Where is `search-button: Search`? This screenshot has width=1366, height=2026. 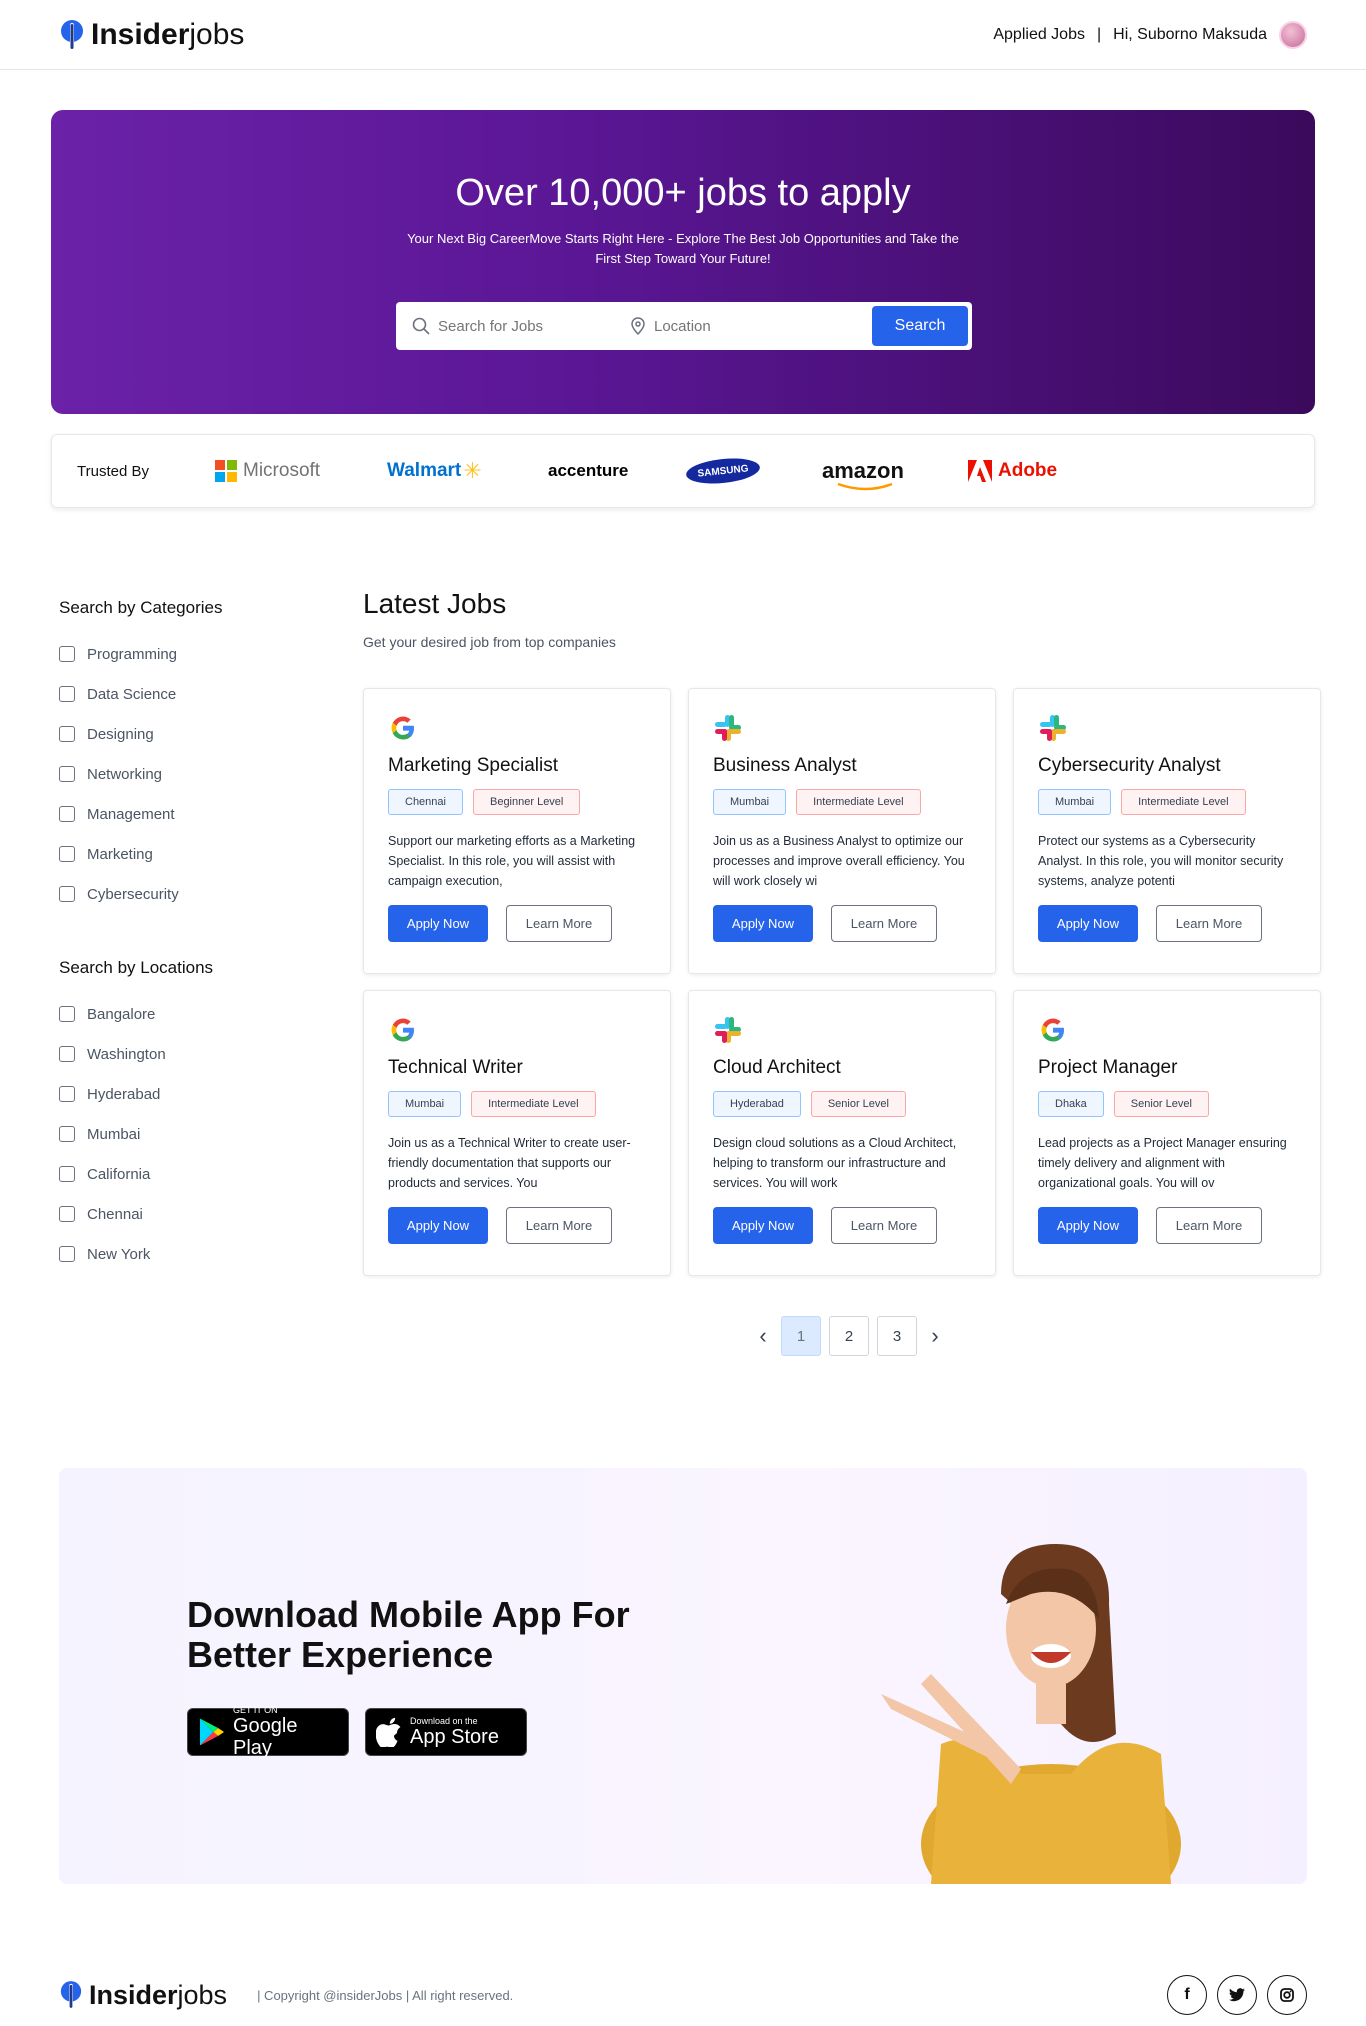
search-button: Search is located at coordinates (920, 326).